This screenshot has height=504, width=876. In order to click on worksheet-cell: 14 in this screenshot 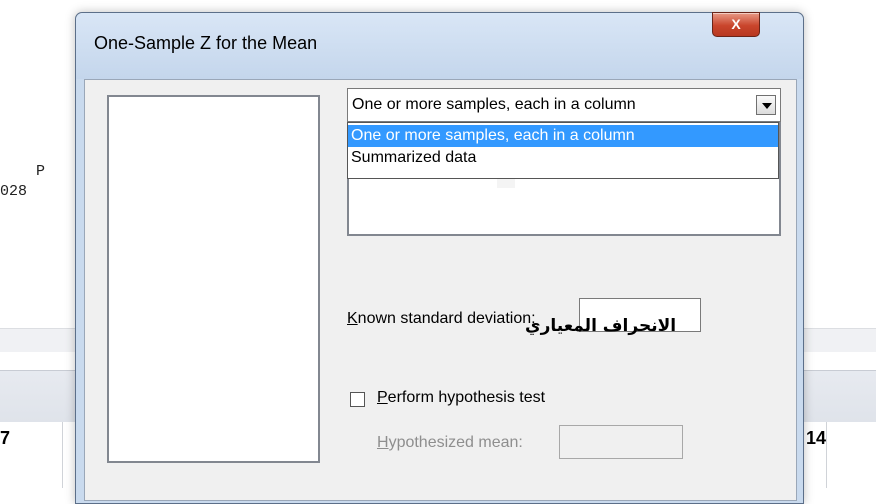, I will do `click(816, 438)`.